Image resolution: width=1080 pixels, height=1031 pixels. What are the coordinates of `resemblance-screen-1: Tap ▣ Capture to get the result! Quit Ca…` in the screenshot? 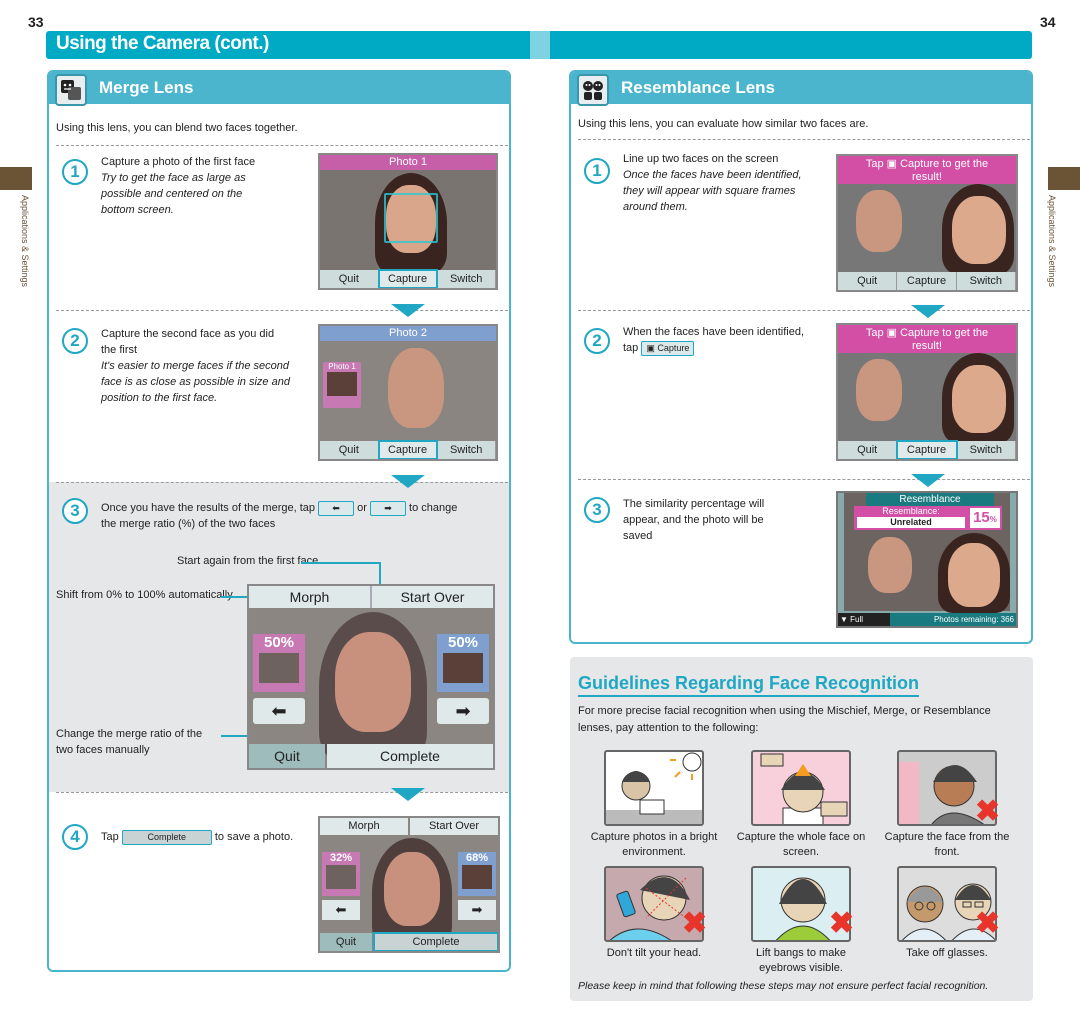 It's located at (927, 223).